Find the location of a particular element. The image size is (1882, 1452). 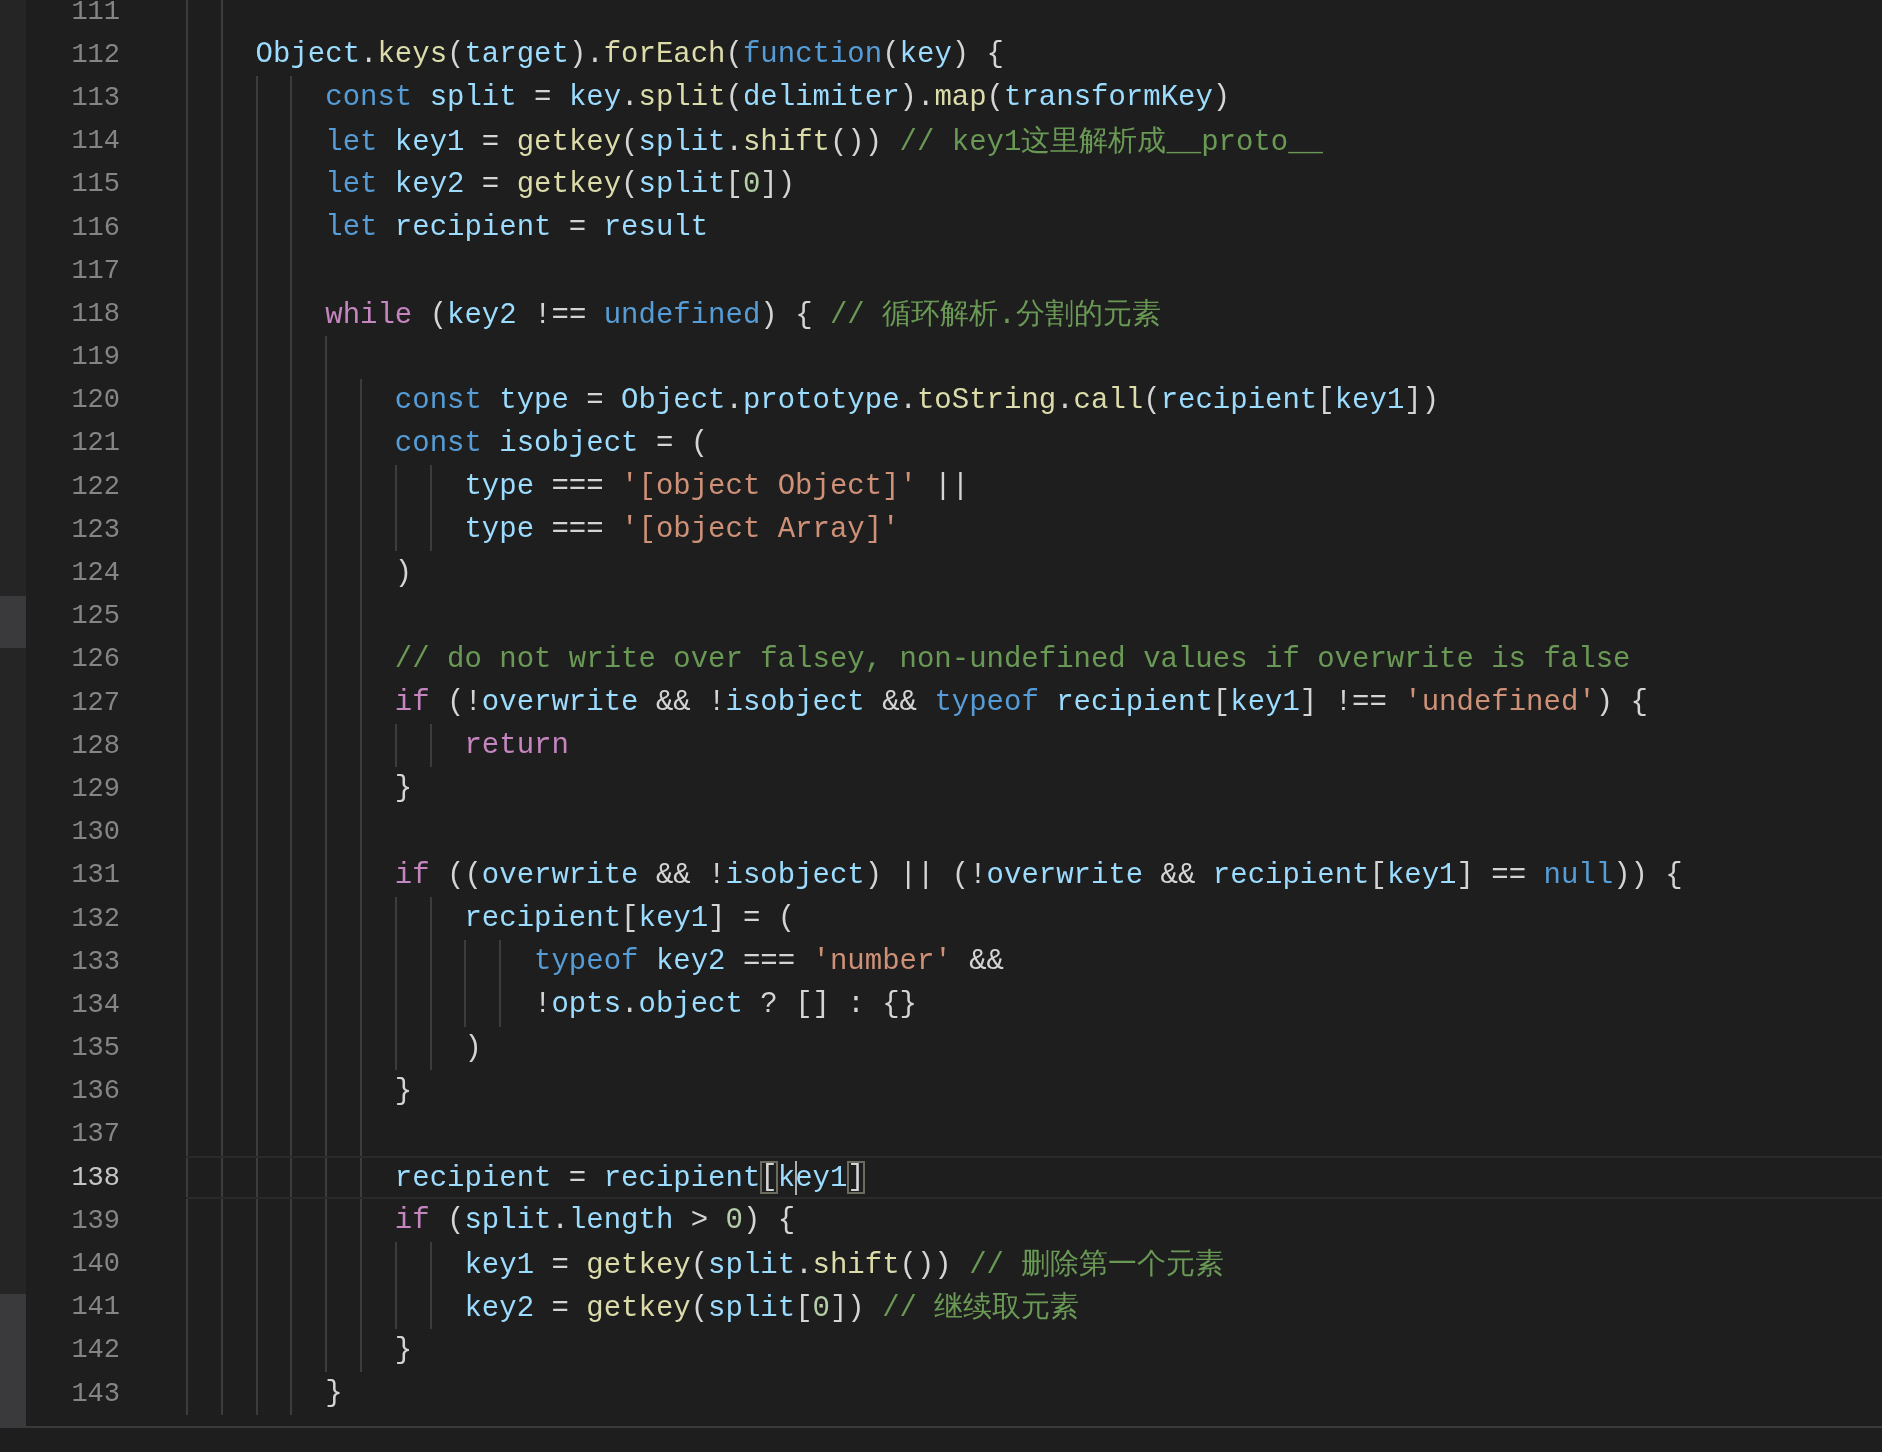

code-line: key1 = getkey(split.shift()) // 删除第一个元素 is located at coordinates (844, 1266).